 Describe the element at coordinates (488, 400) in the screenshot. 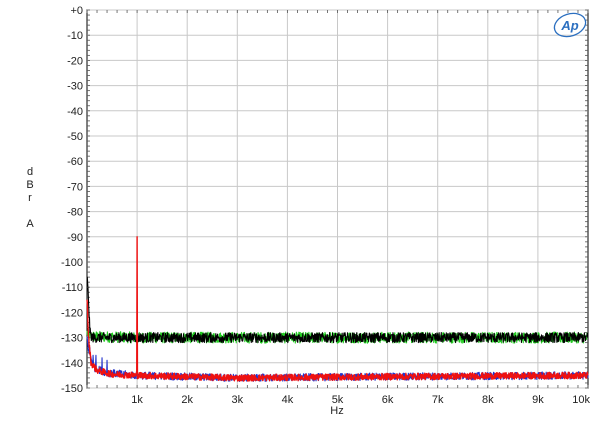

I see `x-tick-label: 8k` at that location.